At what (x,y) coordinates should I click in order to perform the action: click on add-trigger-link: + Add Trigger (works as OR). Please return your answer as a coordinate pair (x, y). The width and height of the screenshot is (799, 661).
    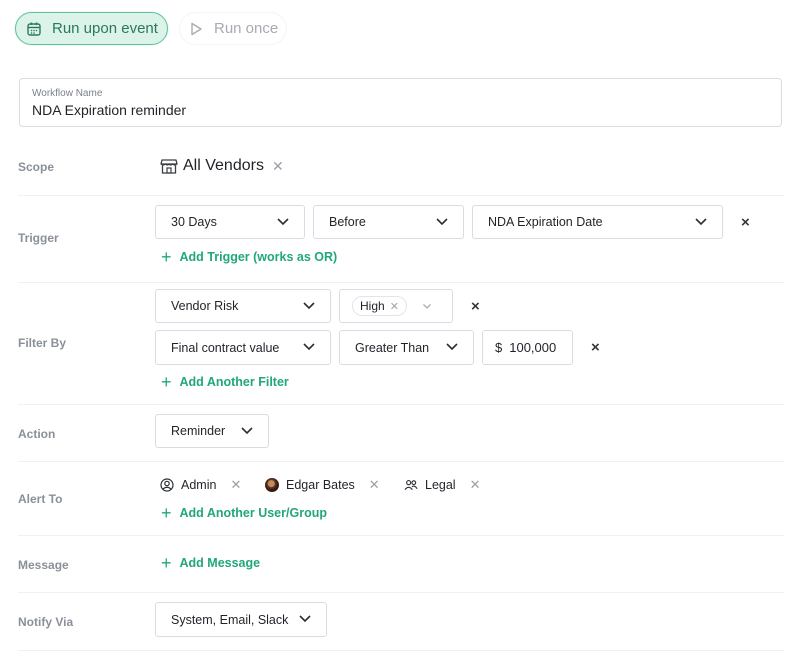
    Looking at the image, I should click on (249, 257).